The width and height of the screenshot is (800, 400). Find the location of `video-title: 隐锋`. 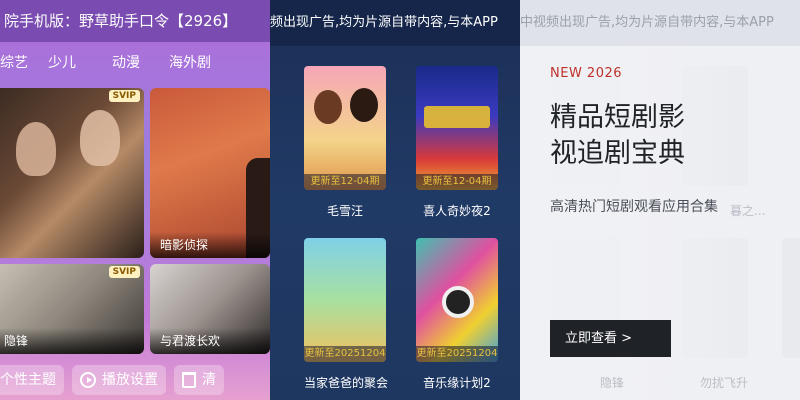

video-title: 隐锋 is located at coordinates (72, 341).